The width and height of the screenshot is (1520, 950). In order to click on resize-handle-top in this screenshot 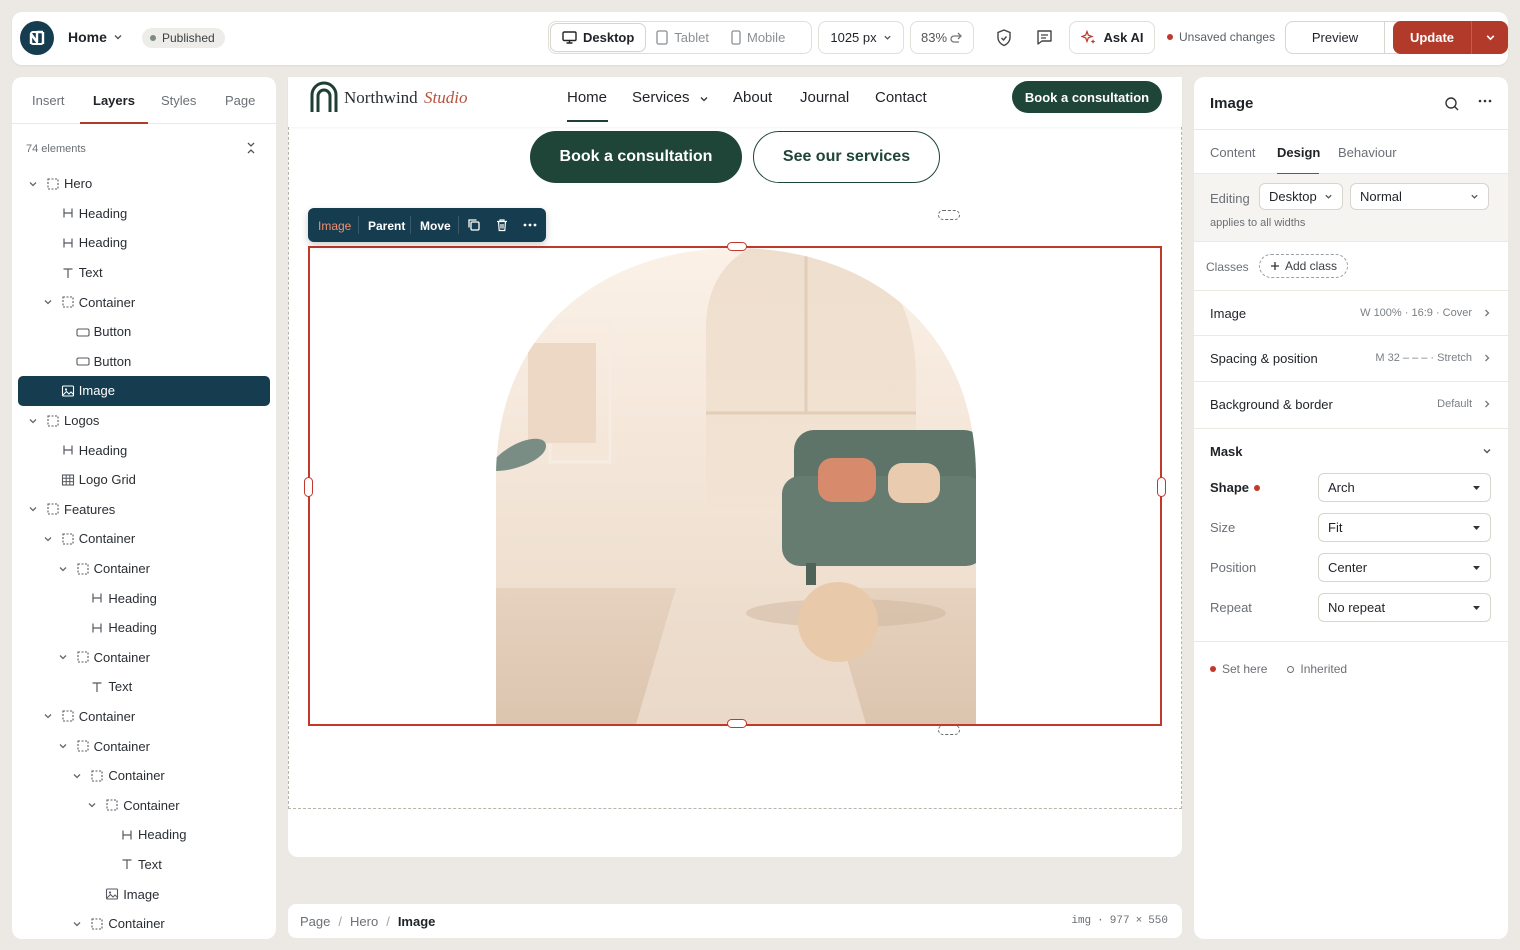, I will do `click(737, 246)`.